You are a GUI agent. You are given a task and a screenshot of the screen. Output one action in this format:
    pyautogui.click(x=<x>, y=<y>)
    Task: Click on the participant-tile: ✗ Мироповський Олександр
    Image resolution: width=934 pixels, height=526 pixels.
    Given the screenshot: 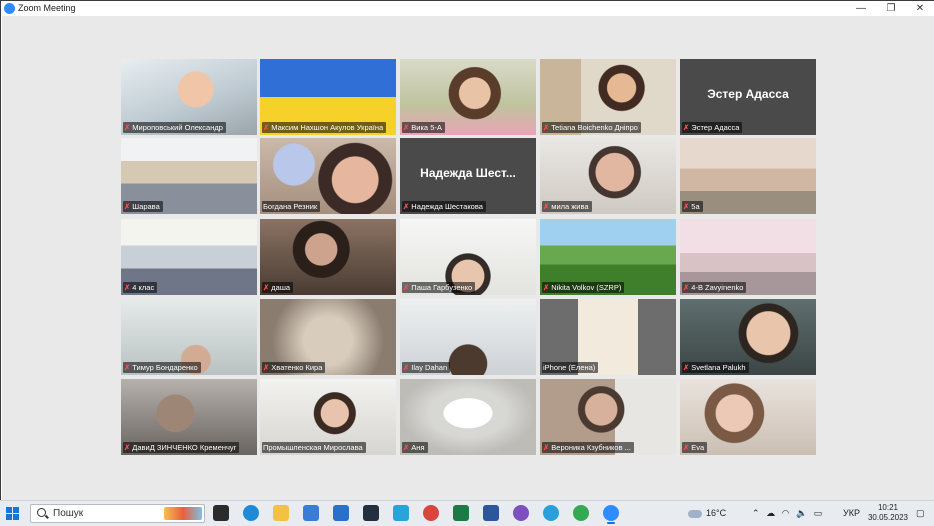 What is the action you would take?
    pyautogui.click(x=189, y=97)
    